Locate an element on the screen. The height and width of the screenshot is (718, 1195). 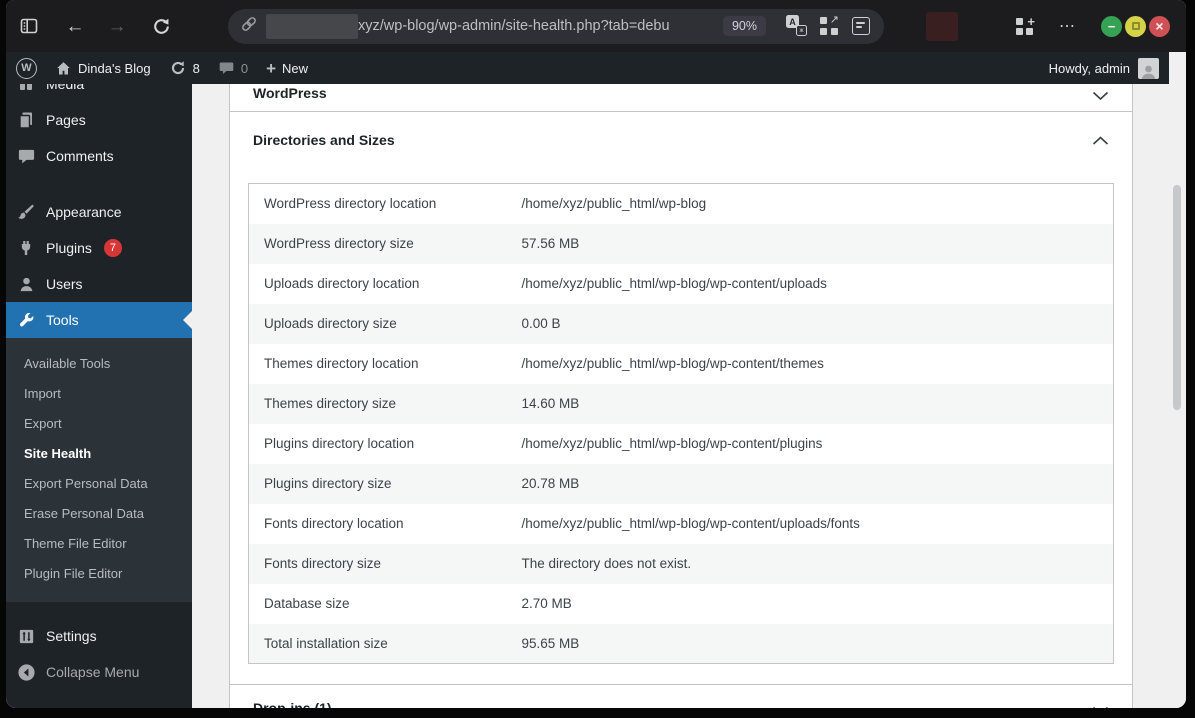
reload-button is located at coordinates (161, 26).